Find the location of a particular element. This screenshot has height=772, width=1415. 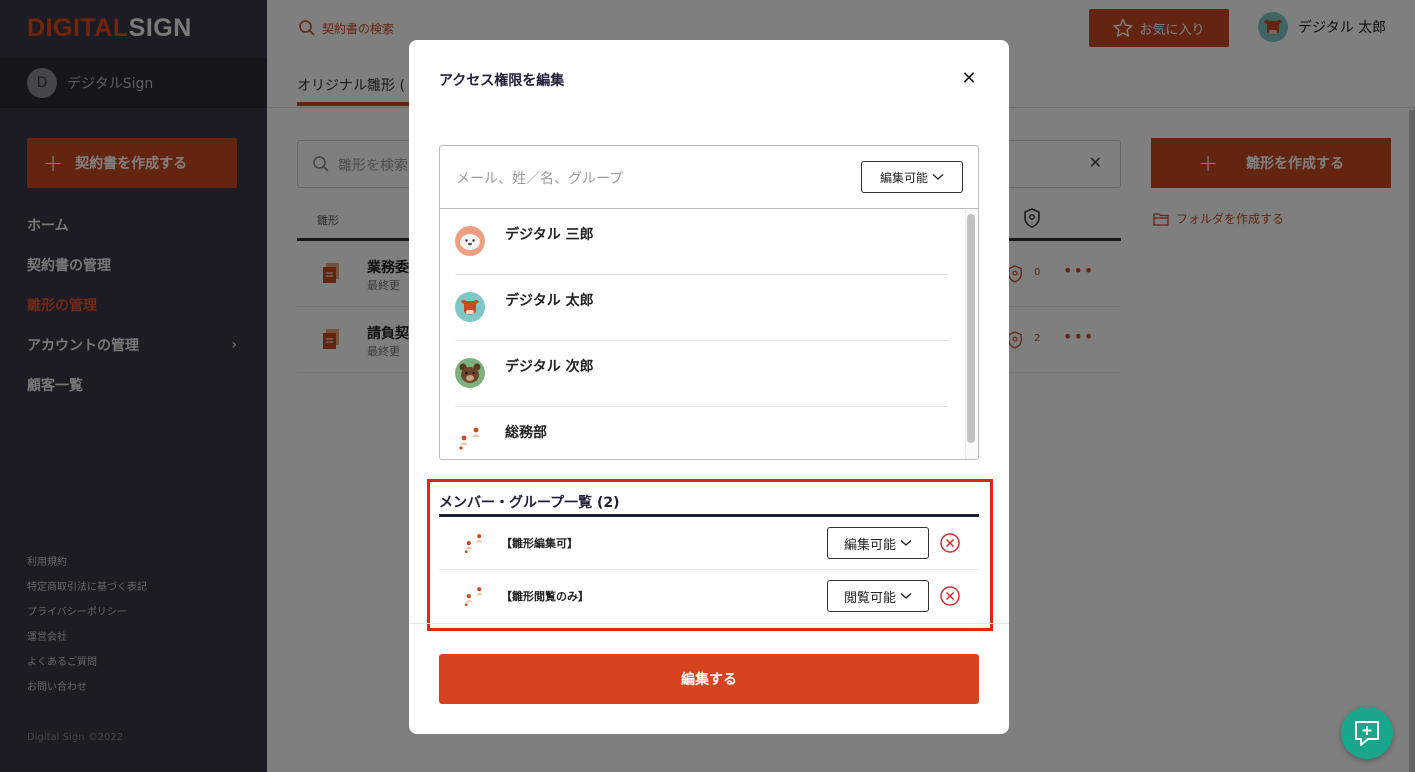

member-permission-value: 編集可能 is located at coordinates (869, 545).